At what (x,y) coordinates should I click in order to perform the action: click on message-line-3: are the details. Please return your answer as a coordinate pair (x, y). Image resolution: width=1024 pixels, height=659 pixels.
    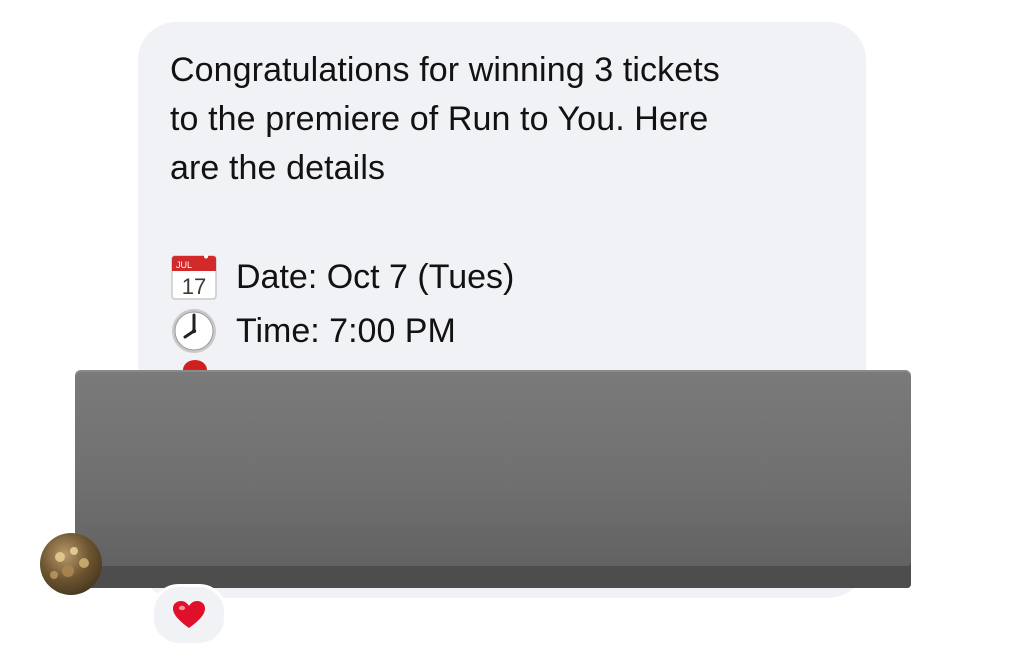
    Looking at the image, I should click on (278, 168).